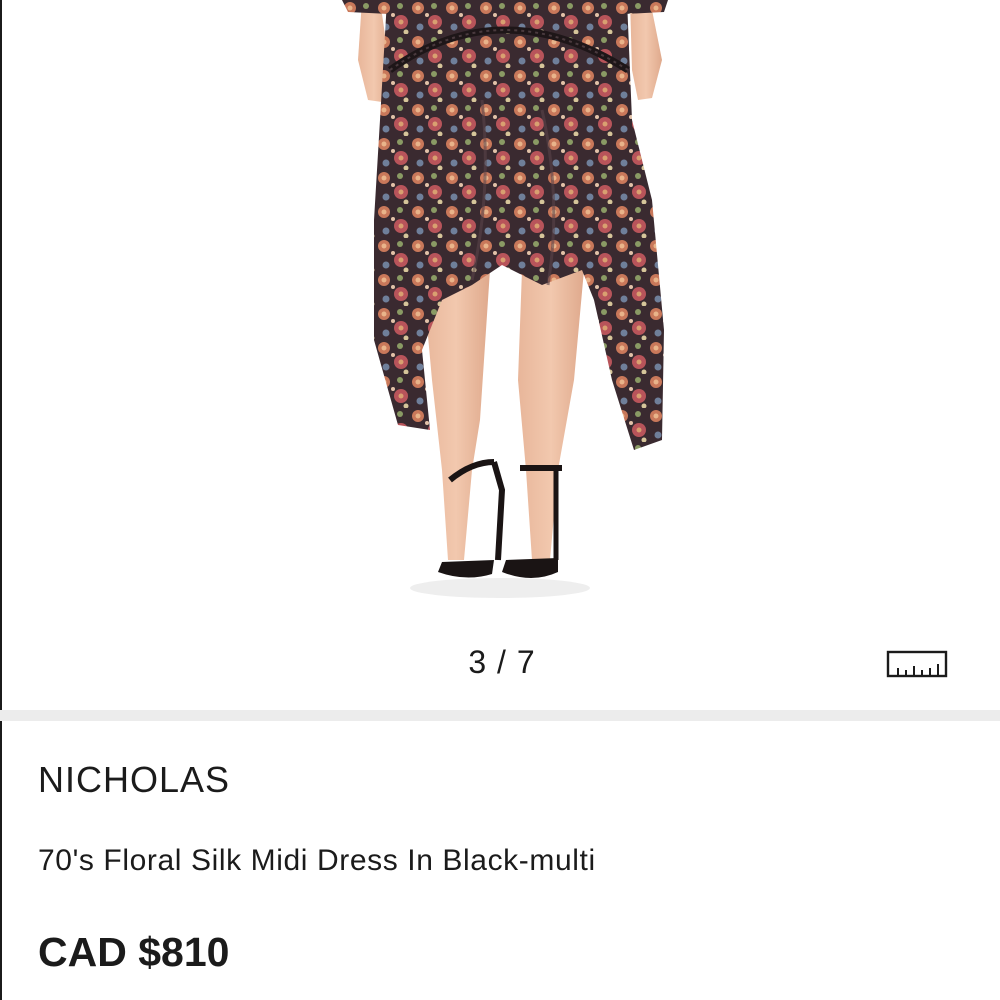  Describe the element at coordinates (502, 662) in the screenshot. I see `image-counter: 3 / 7` at that location.